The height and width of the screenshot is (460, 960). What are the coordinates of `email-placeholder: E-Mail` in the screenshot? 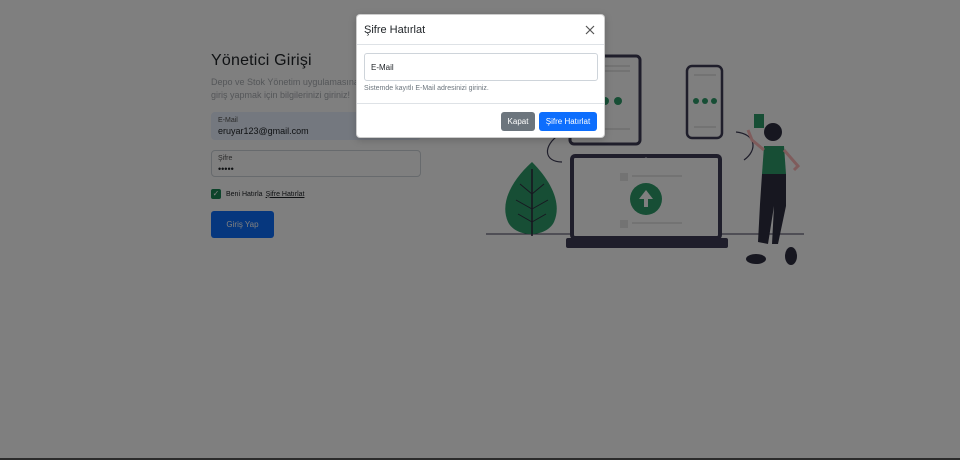 It's located at (382, 67).